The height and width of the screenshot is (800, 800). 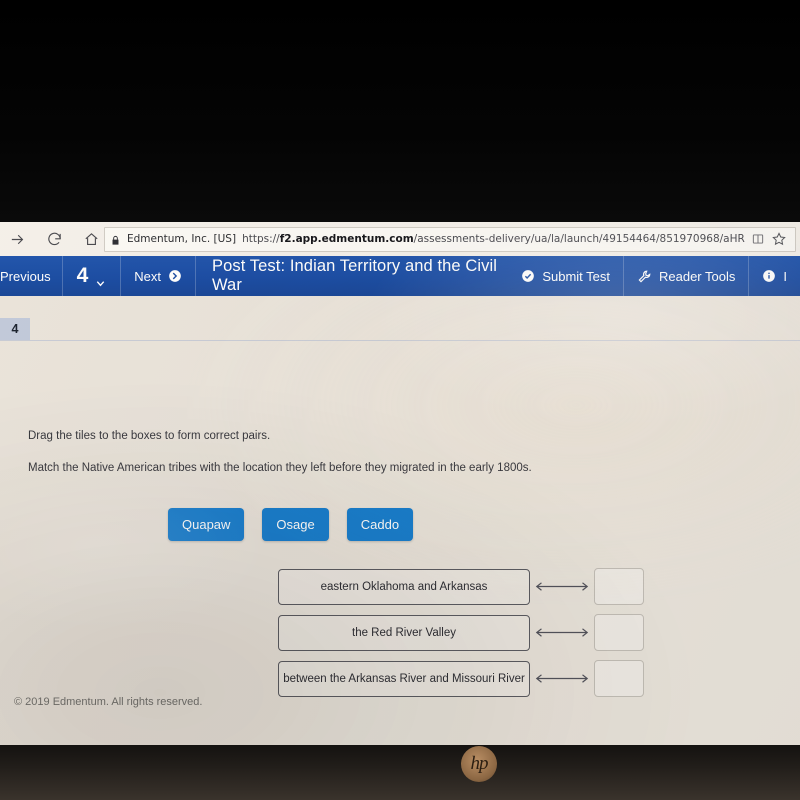 I want to click on next-button: Next, so click(x=158, y=276).